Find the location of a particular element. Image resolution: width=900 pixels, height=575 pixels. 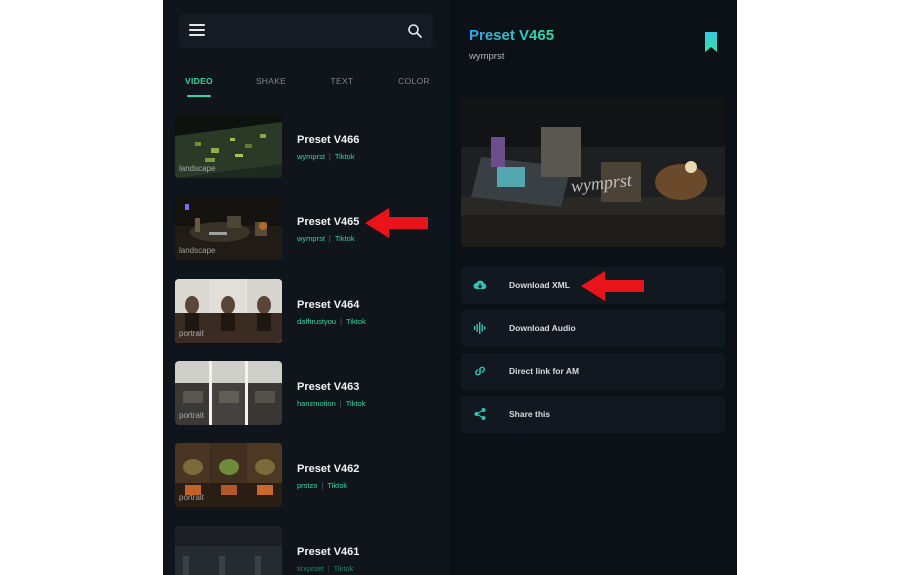

action-label: Download XML is located at coordinates (539, 285).